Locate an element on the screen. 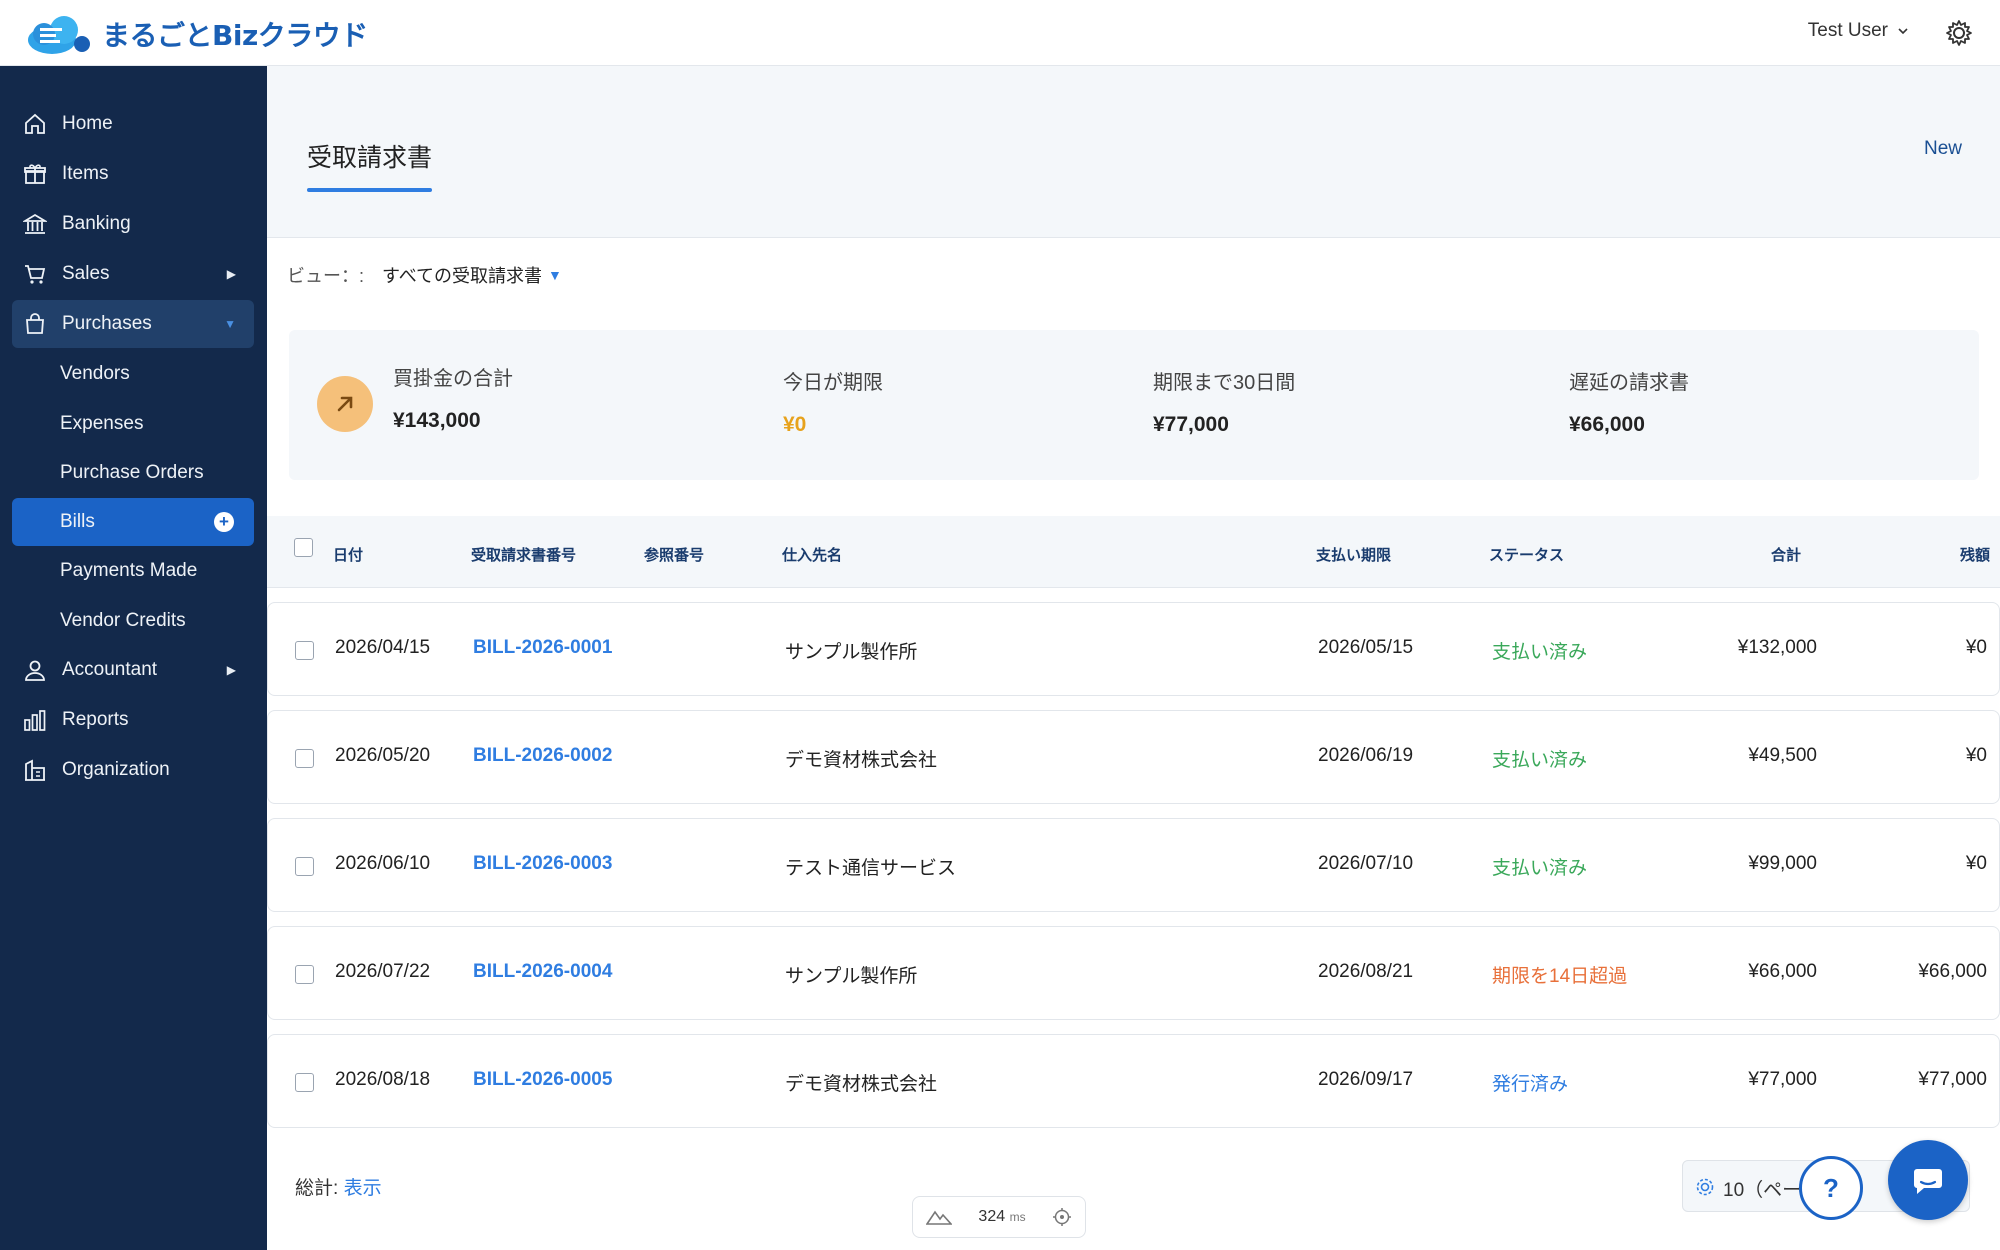  crosshair-icon is located at coordinates (1061, 1217).